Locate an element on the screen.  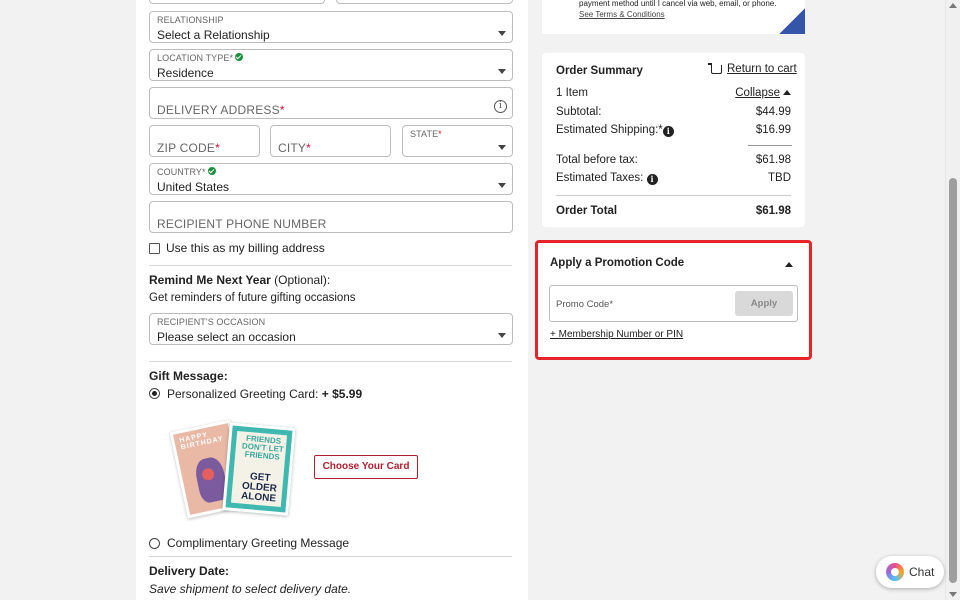
remind-title: Remind Me Next Year is located at coordinates (210, 280).